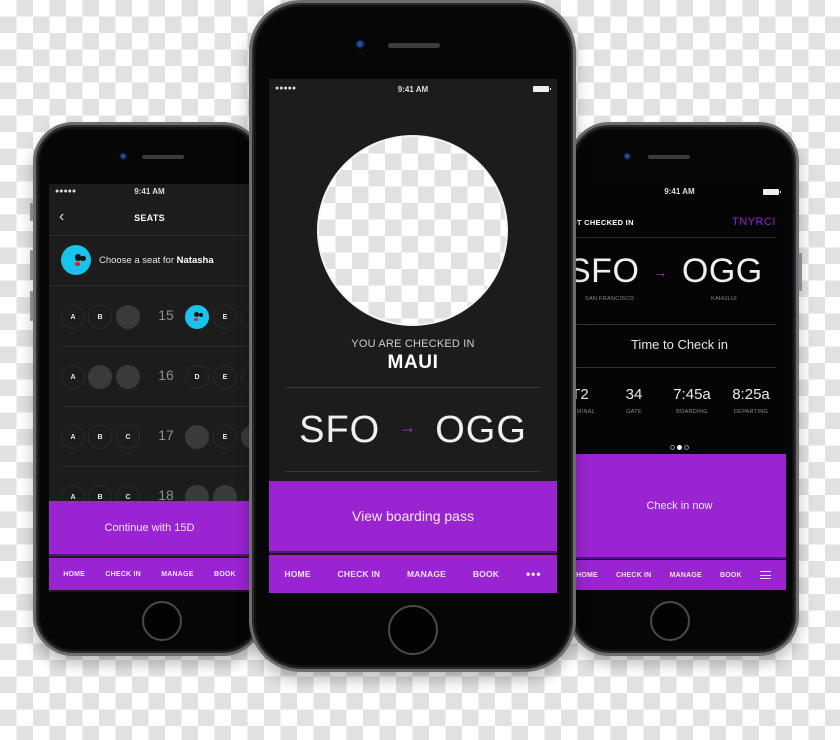 This screenshot has height=740, width=840. What do you see at coordinates (166, 375) in the screenshot?
I see `row-number: 16` at bounding box center [166, 375].